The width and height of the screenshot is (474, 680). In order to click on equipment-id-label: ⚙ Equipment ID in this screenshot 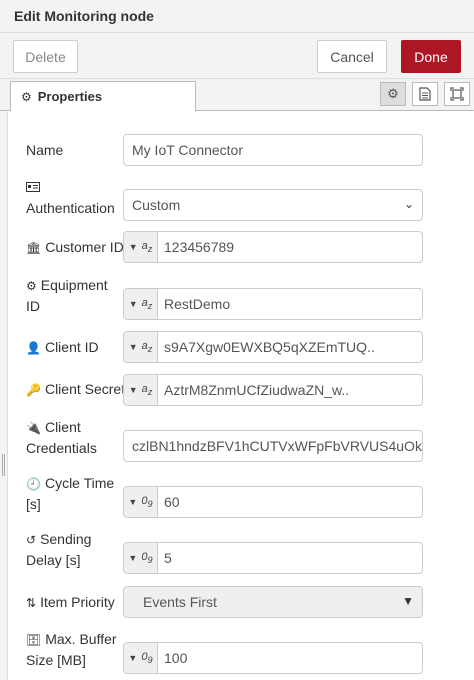, I will do `click(67, 295)`.